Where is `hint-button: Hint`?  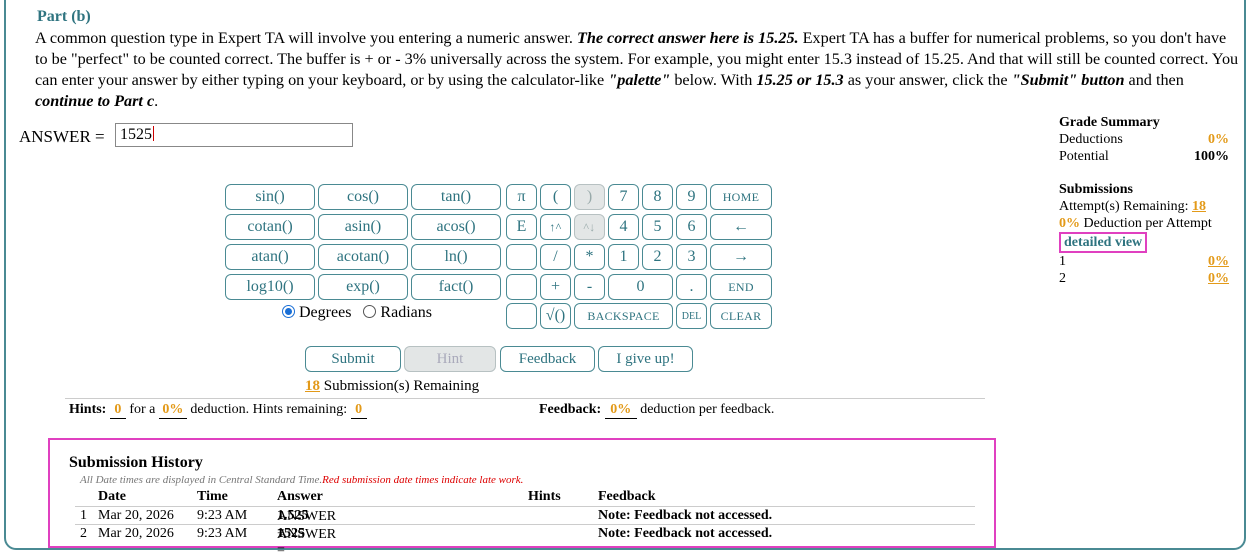
hint-button: Hint is located at coordinates (450, 359).